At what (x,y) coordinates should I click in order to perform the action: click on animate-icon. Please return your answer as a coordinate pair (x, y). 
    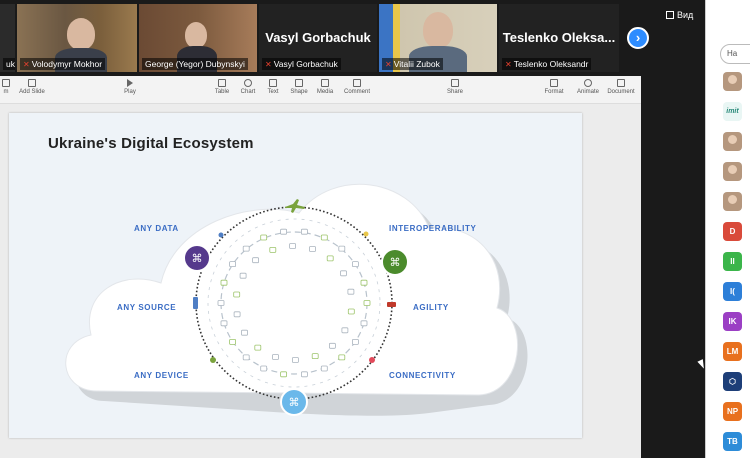
    Looking at the image, I should click on (588, 83).